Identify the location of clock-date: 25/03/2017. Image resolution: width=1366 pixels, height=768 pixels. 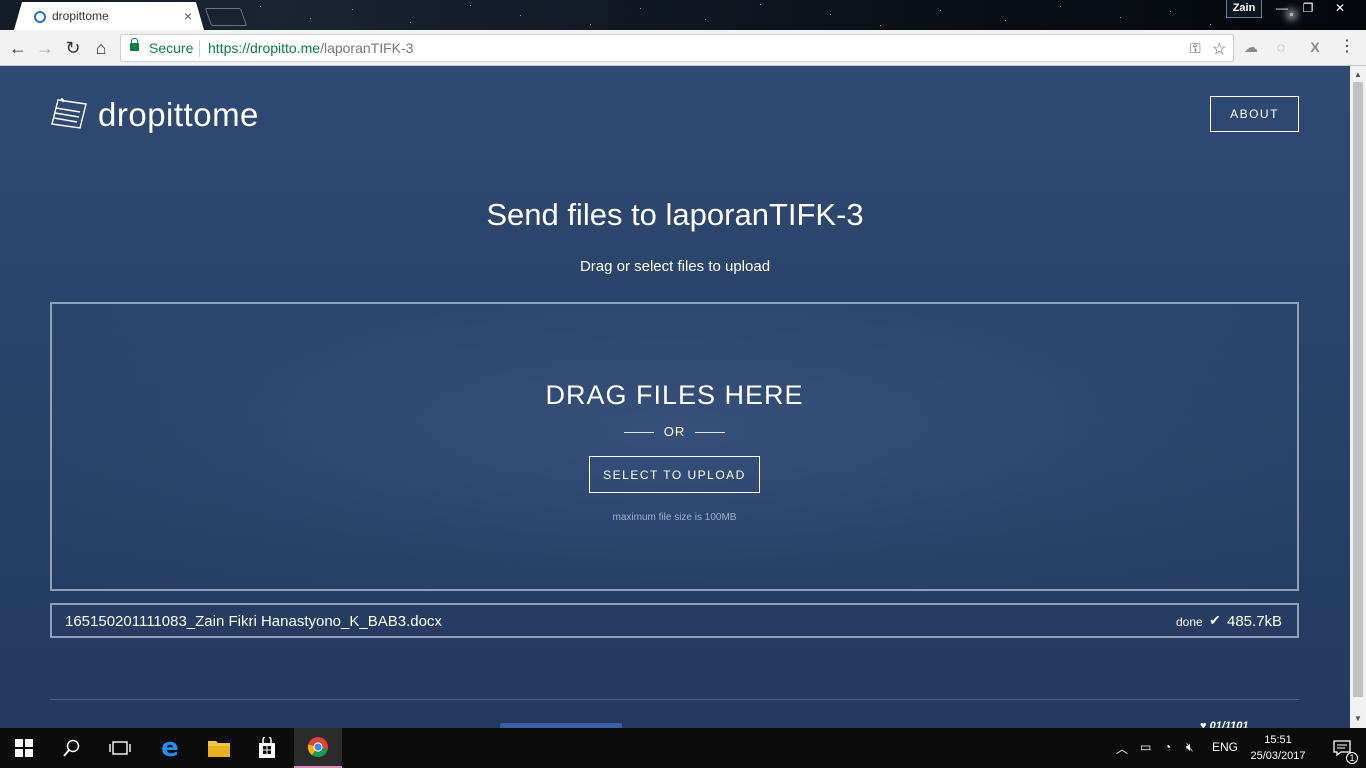
(1278, 756).